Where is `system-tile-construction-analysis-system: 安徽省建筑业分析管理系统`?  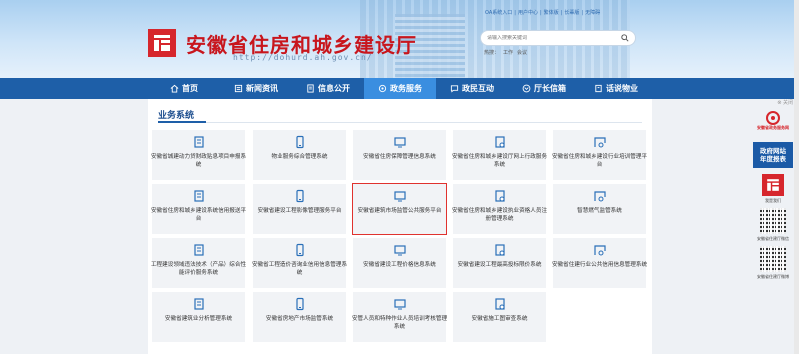 system-tile-construction-analysis-system: 安徽省建筑业分析管理系统 is located at coordinates (198, 317).